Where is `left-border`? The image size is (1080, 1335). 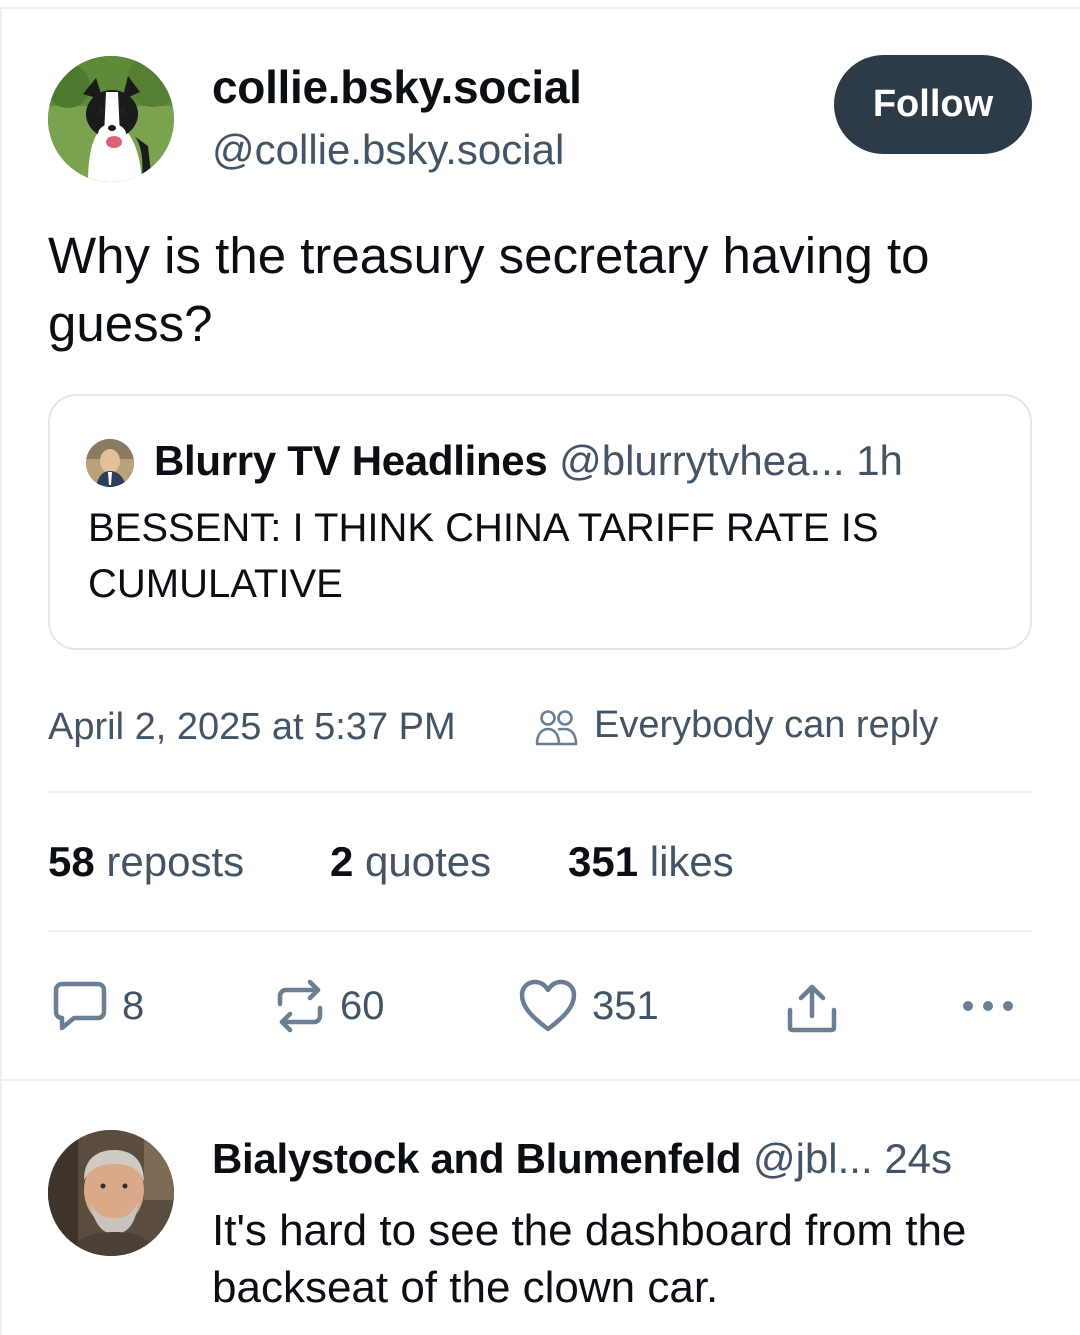
left-border is located at coordinates (1, 671).